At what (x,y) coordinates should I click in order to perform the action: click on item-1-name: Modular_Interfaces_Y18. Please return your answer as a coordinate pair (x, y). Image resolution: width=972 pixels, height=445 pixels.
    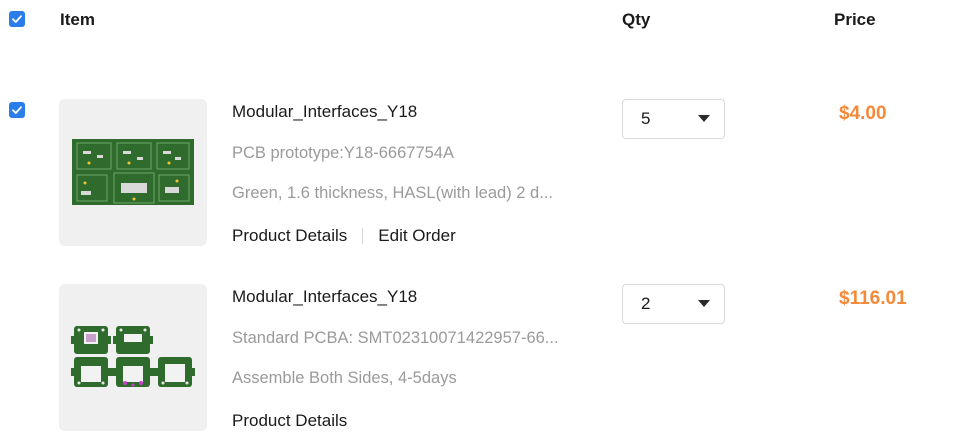
    Looking at the image, I should click on (325, 111).